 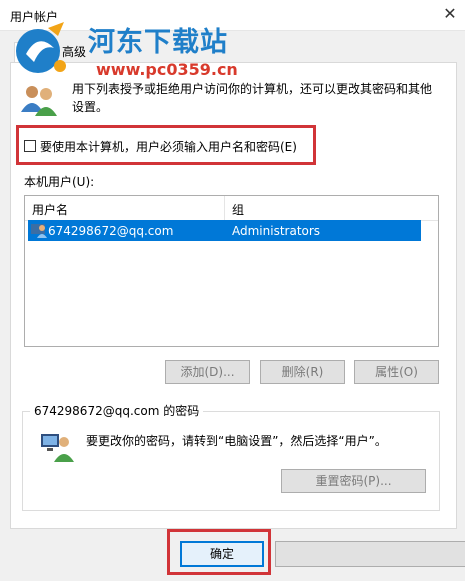 What do you see at coordinates (396, 372) in the screenshot?
I see `properties-button: 属性(O)` at bounding box center [396, 372].